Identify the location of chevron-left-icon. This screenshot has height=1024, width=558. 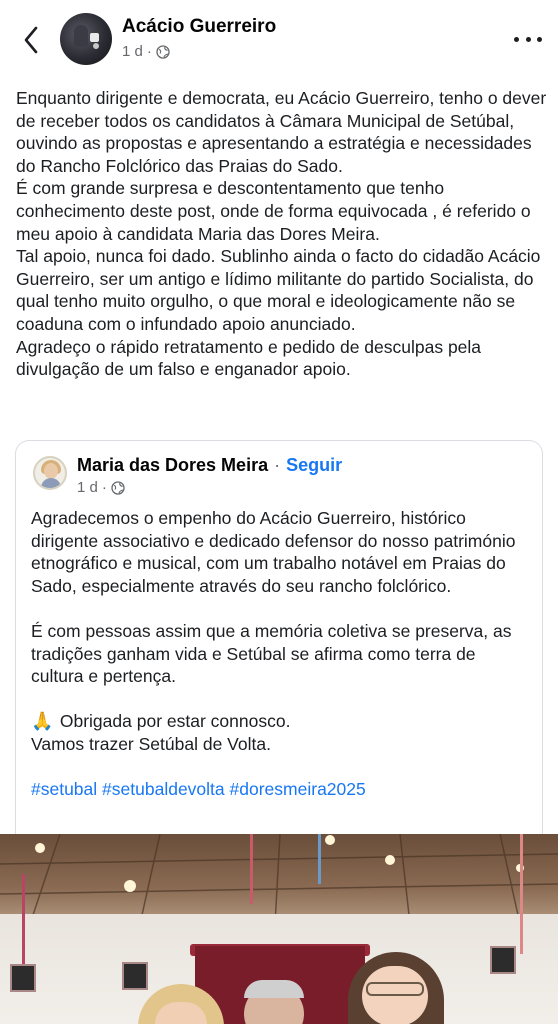
(31, 40).